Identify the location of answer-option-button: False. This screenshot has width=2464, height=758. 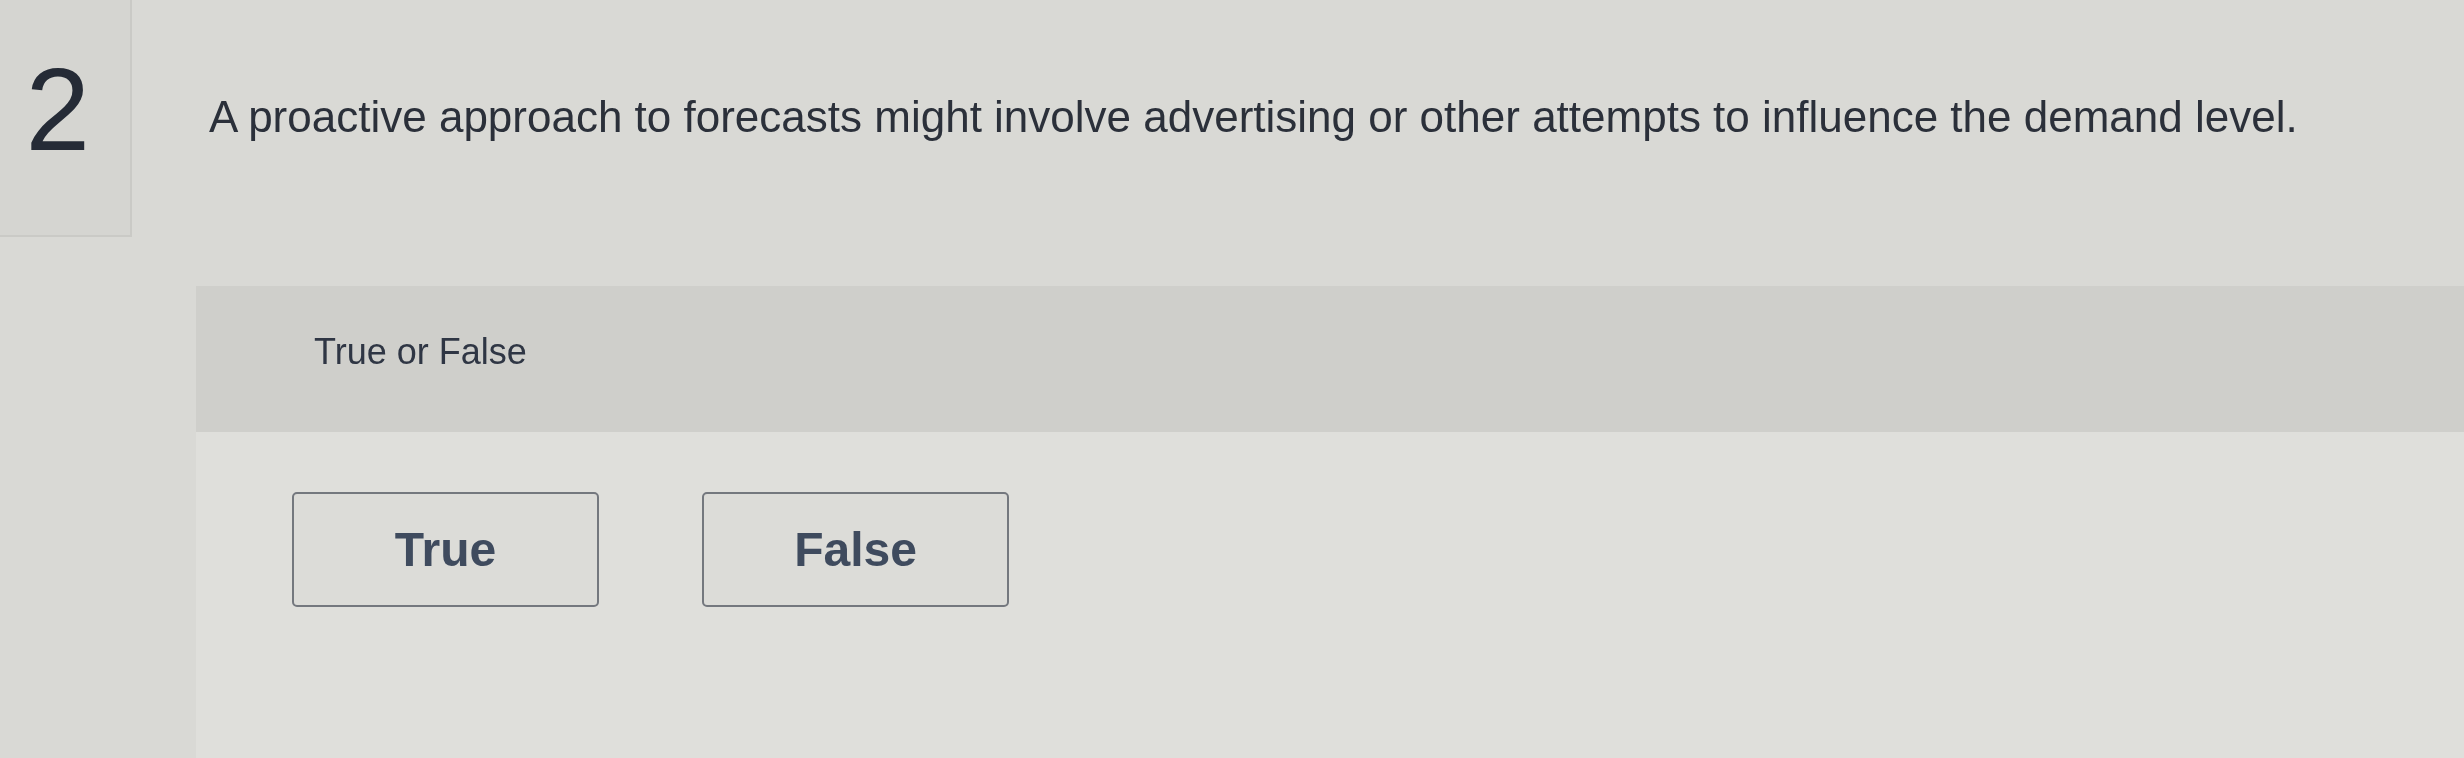
(855, 549).